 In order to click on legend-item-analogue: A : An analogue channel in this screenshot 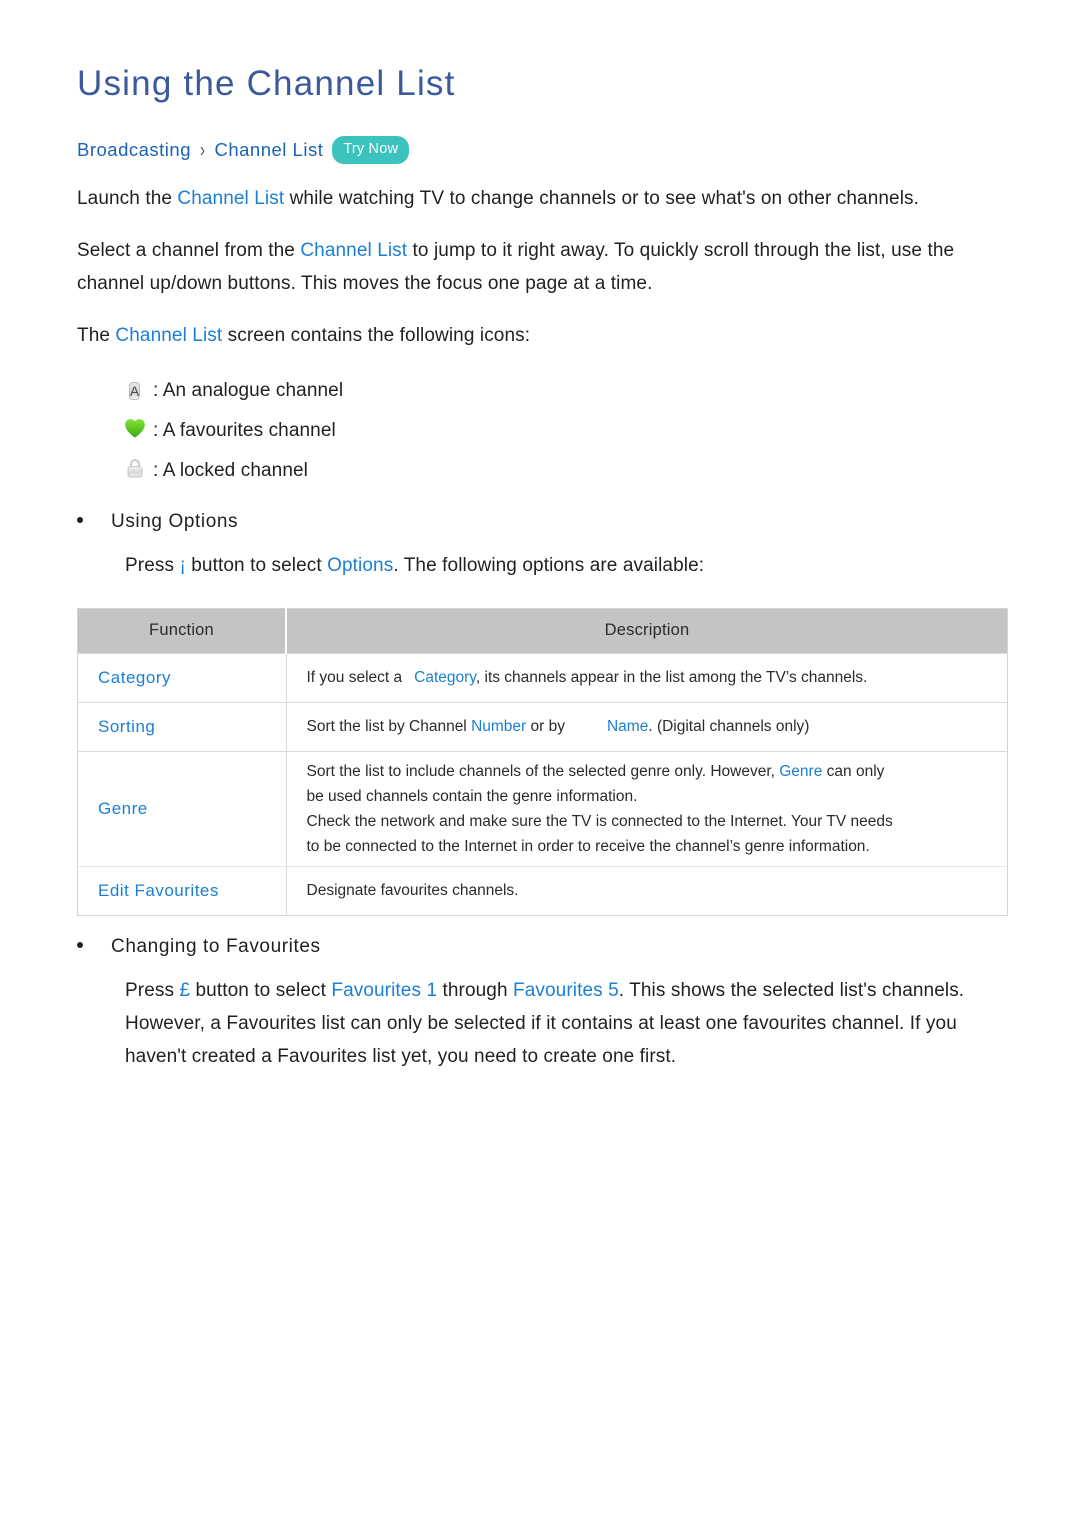, I will do `click(562, 391)`.